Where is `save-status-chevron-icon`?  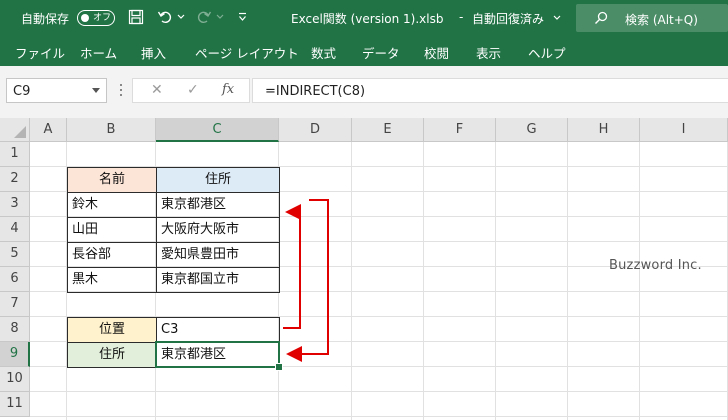 save-status-chevron-icon is located at coordinates (557, 18).